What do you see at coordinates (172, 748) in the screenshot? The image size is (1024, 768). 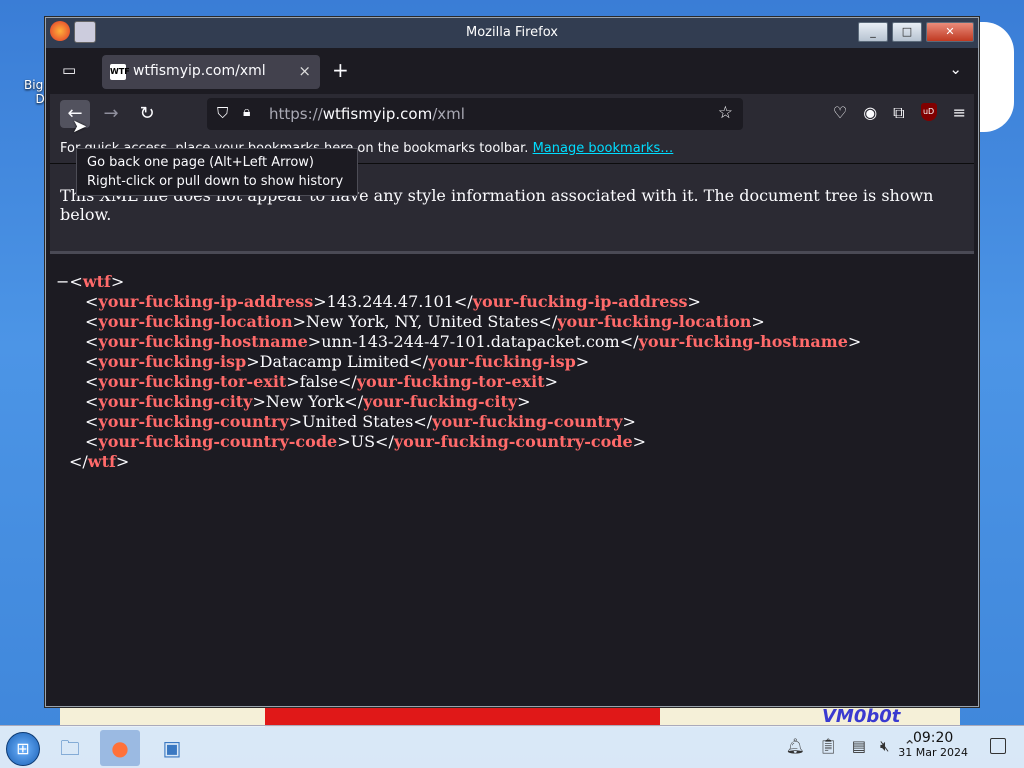 I see `taskbar-system-settings-icon: ▣` at bounding box center [172, 748].